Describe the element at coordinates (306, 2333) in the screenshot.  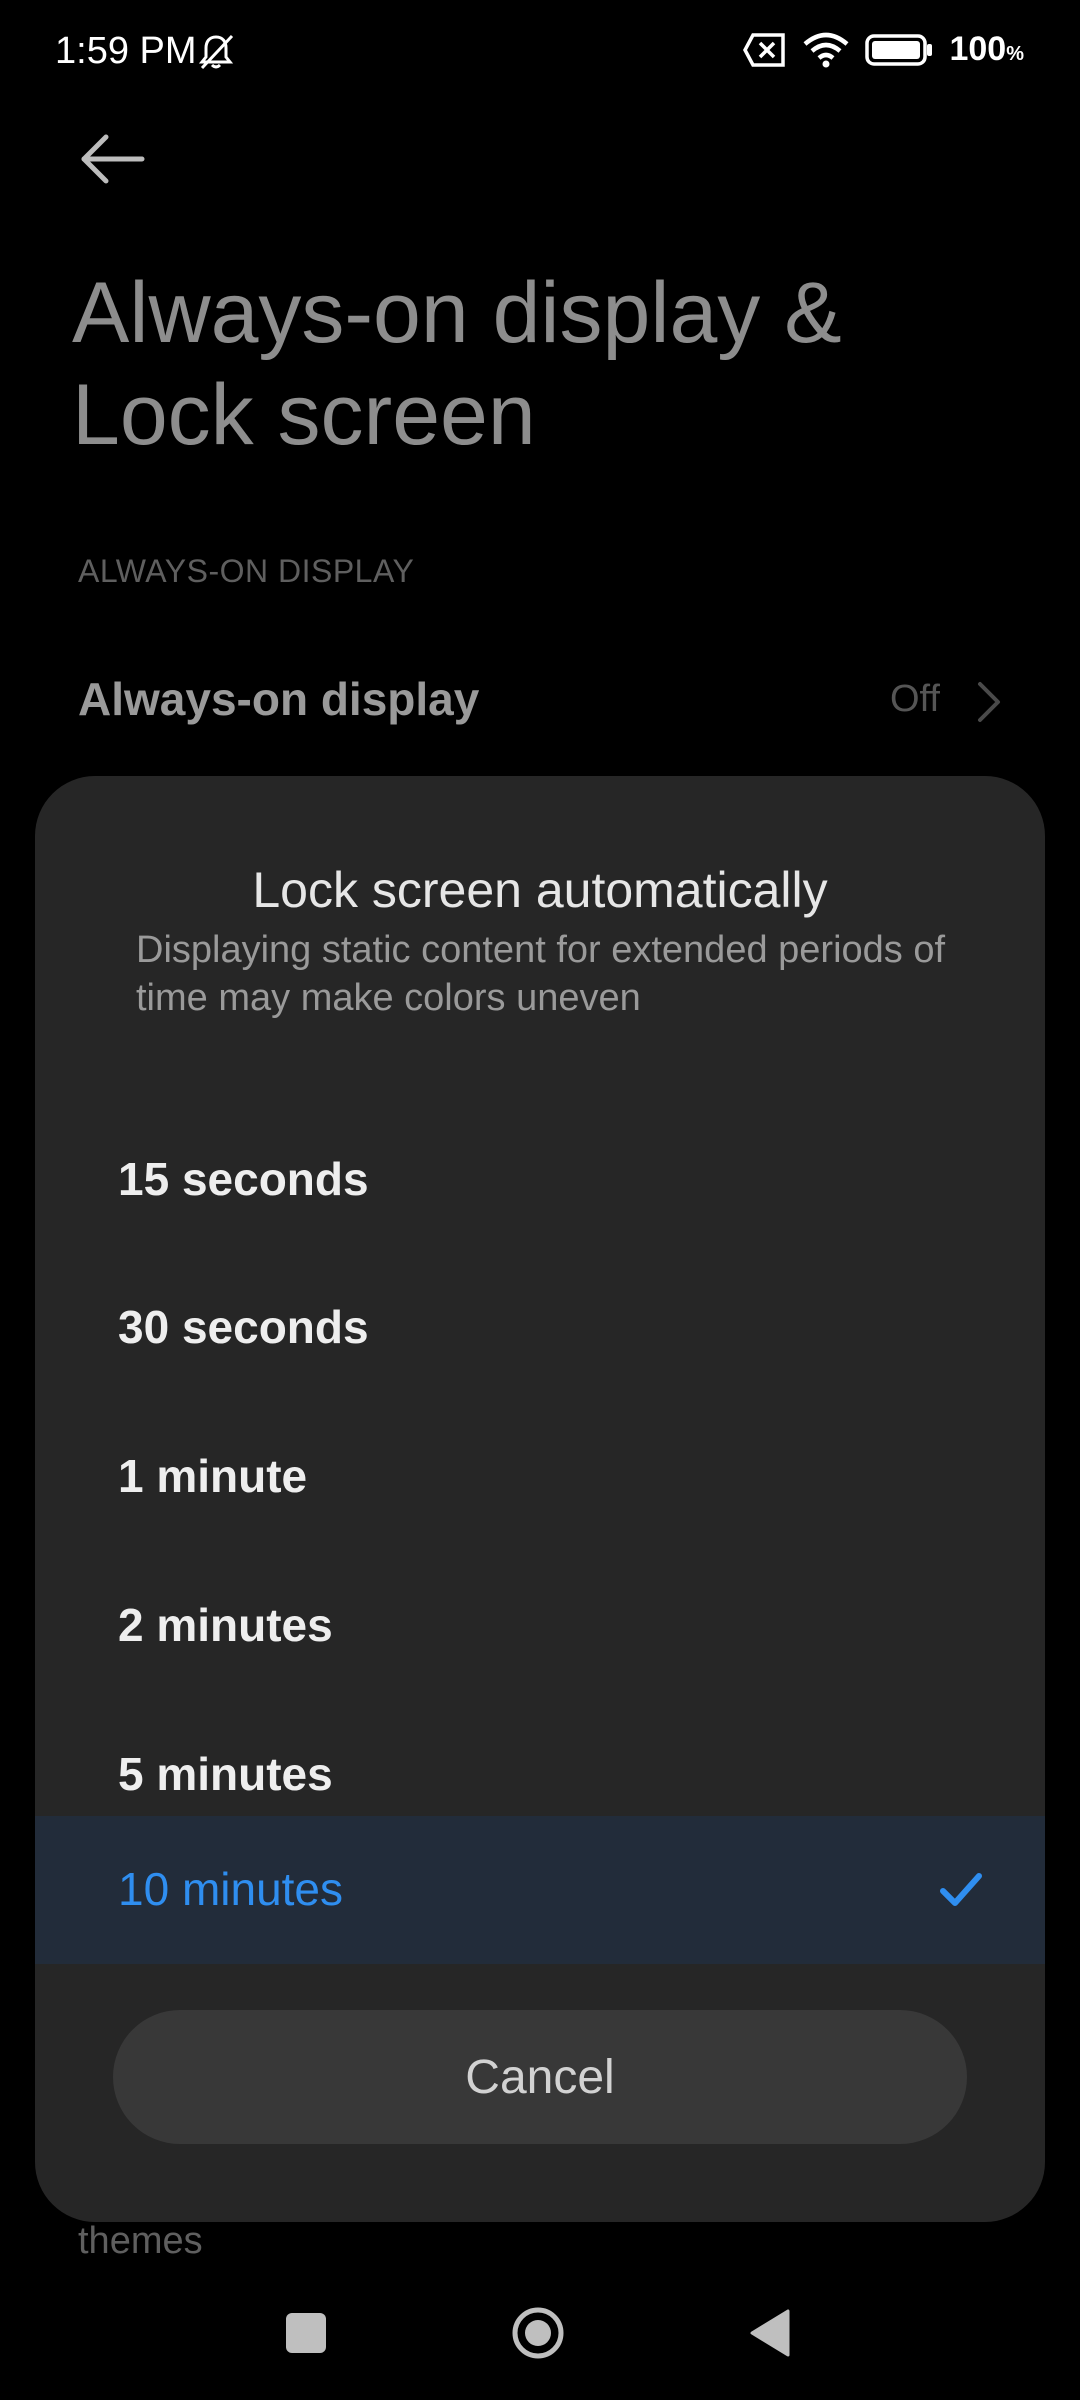
I see `recents-icon` at that location.